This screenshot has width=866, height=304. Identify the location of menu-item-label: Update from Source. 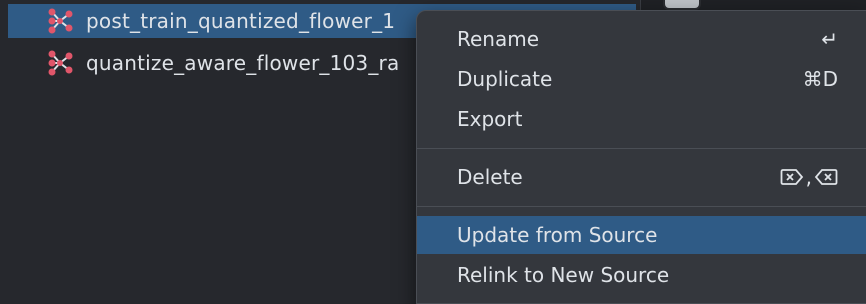
(557, 235).